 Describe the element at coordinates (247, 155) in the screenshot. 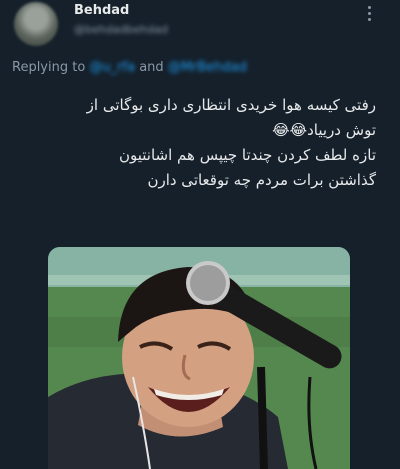

I see `tweet-text-line: تازه لطف کردن چندتا چیپس هم اشانتیون` at that location.